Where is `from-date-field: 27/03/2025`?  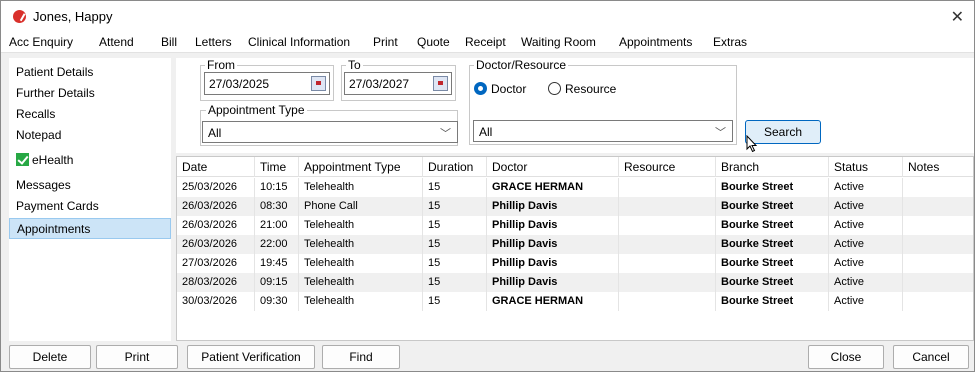
from-date-field: 27/03/2025 is located at coordinates (267, 83).